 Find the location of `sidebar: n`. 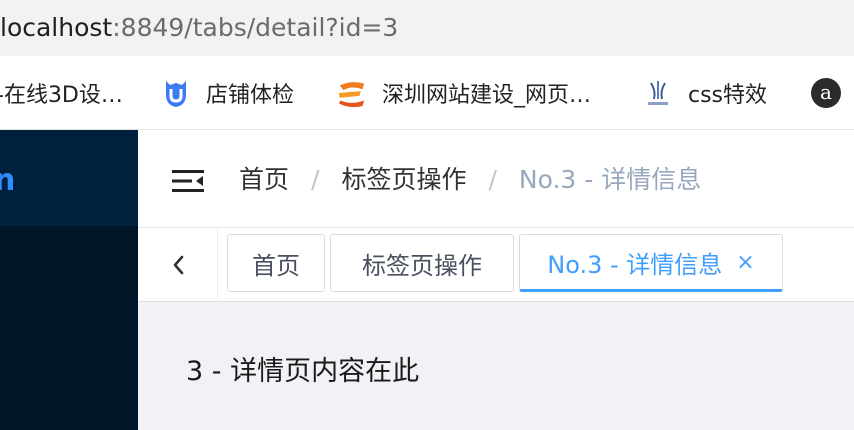

sidebar: n is located at coordinates (69, 280).